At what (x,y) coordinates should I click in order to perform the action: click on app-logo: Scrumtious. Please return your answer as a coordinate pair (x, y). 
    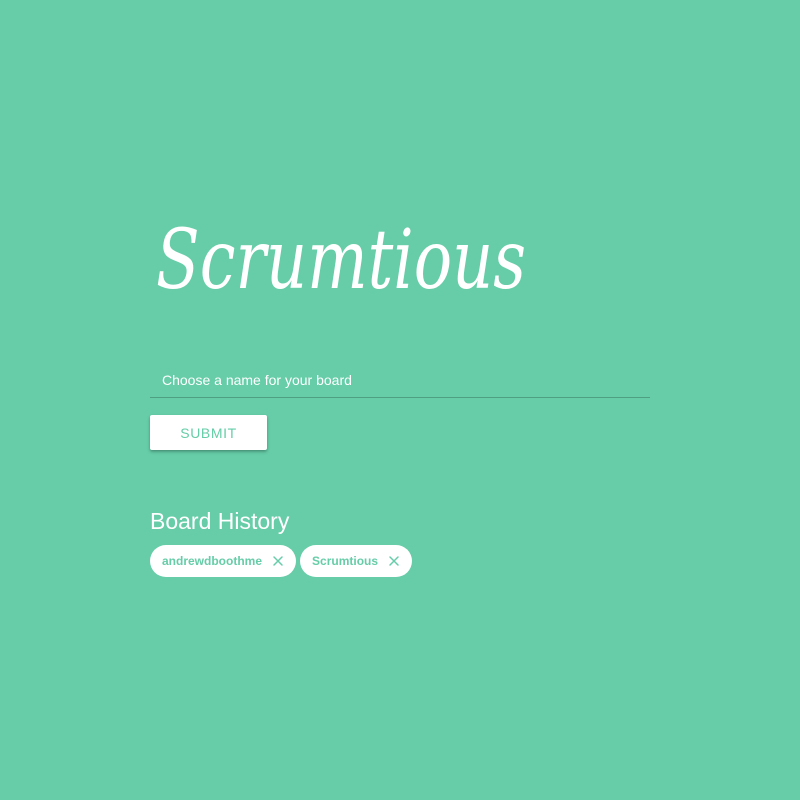
    Looking at the image, I should click on (346, 256).